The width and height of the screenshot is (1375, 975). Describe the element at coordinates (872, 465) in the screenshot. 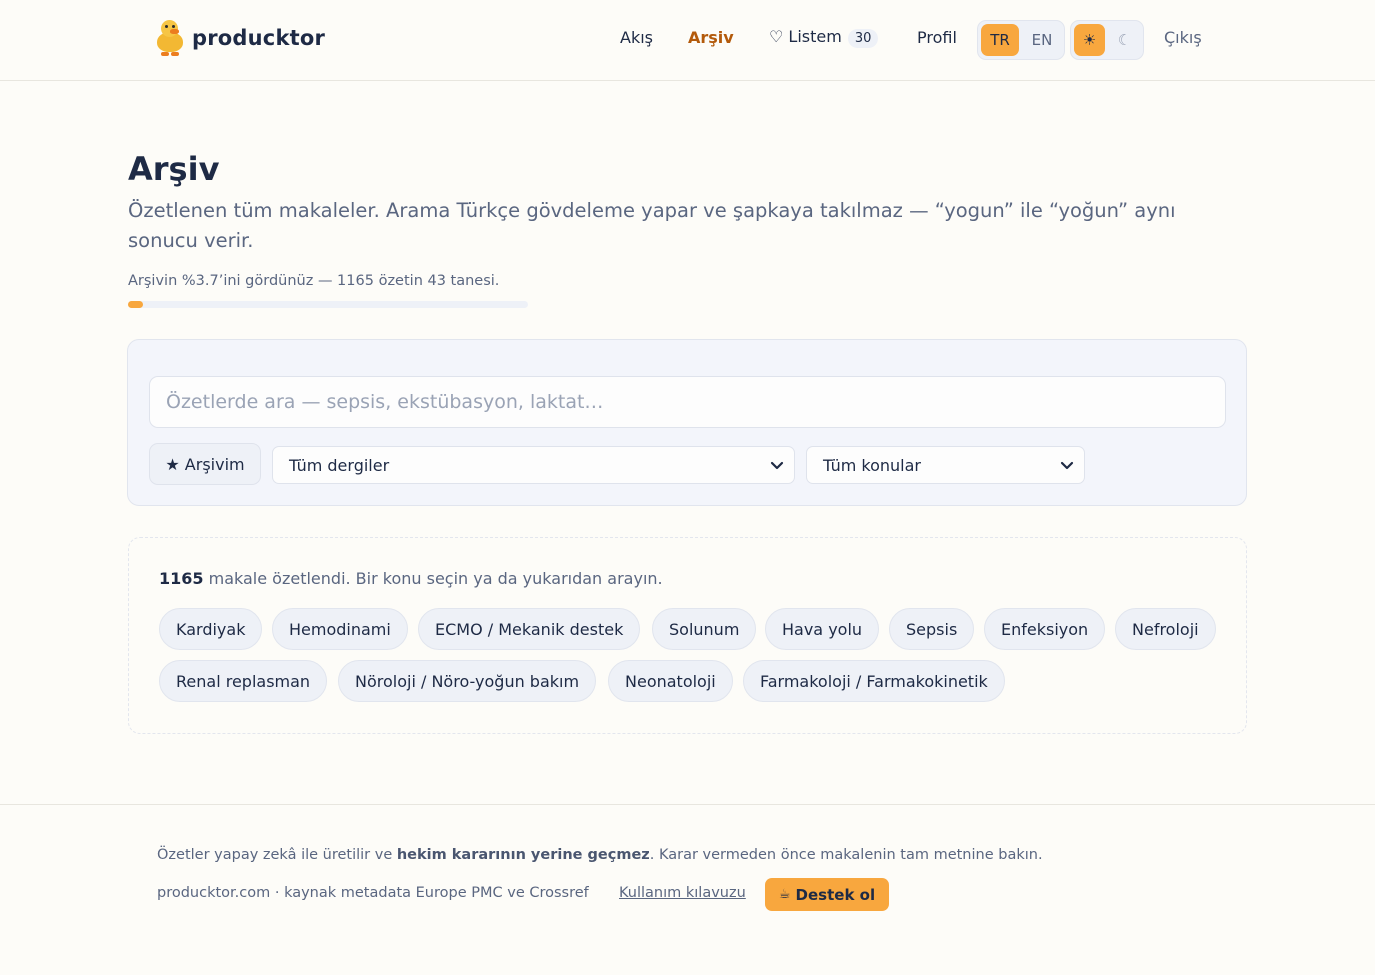

I see `topic-select-value: Tüm konular` at that location.